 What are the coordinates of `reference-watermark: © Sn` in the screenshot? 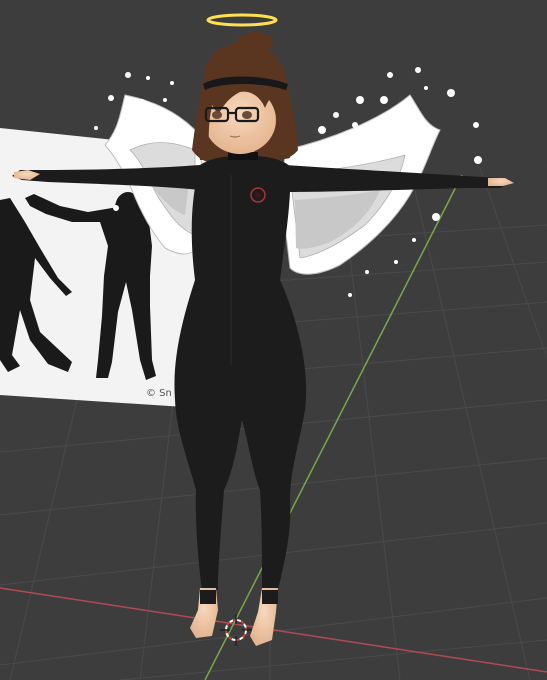 It's located at (159, 393).